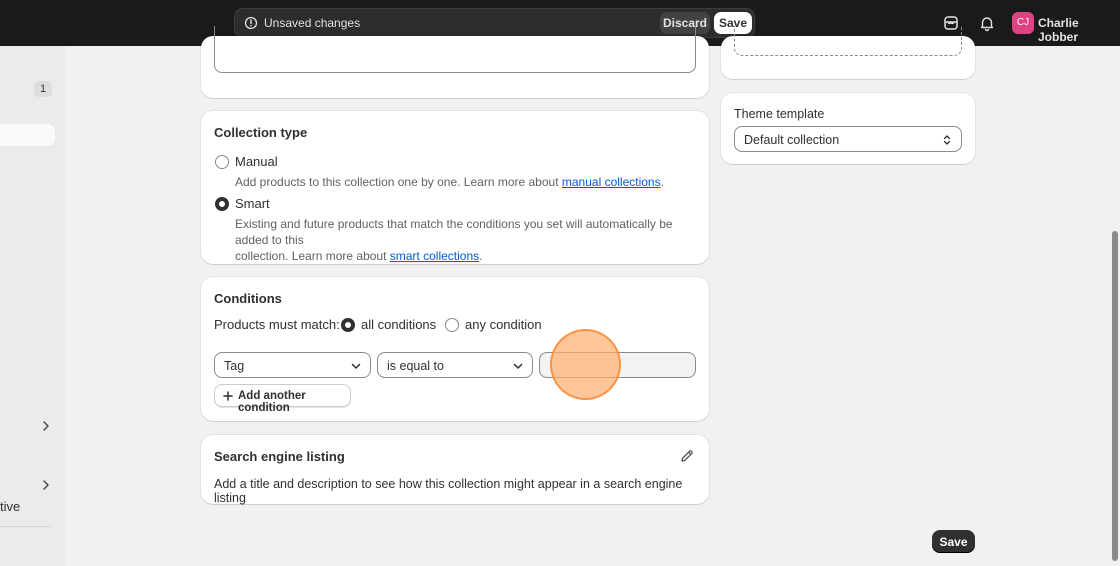  What do you see at coordinates (261, 132) in the screenshot?
I see `collection-type-title: Collection type` at bounding box center [261, 132].